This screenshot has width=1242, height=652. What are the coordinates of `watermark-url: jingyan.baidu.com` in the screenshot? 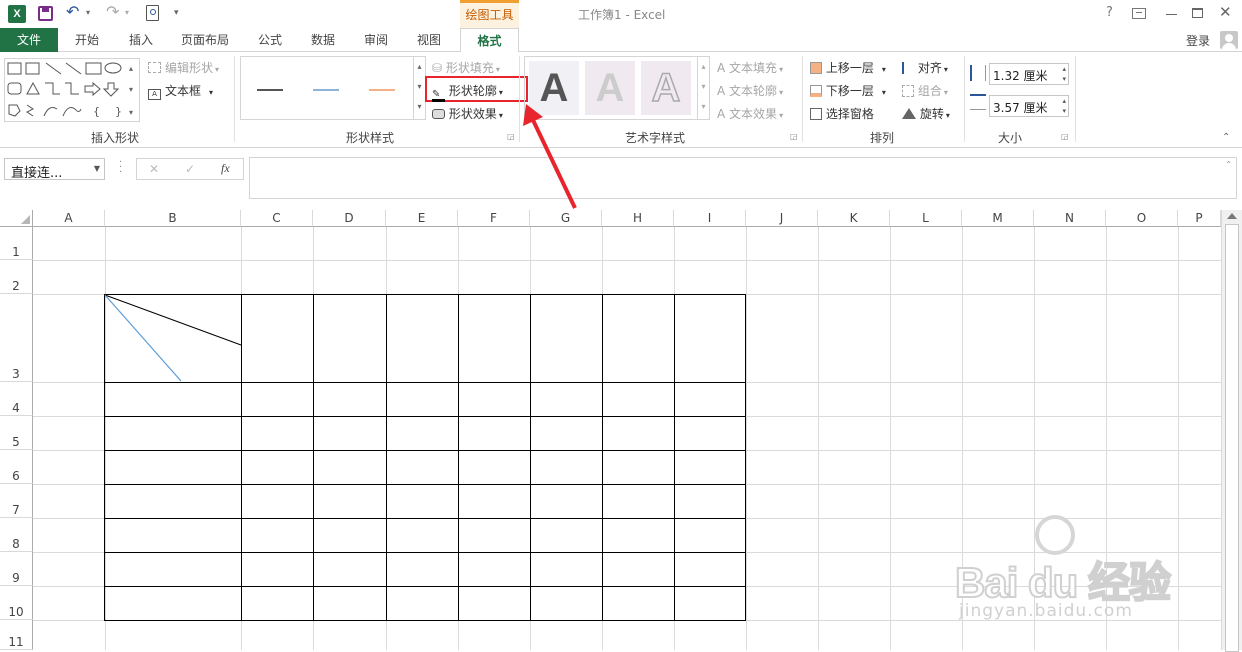 It's located at (1046, 611).